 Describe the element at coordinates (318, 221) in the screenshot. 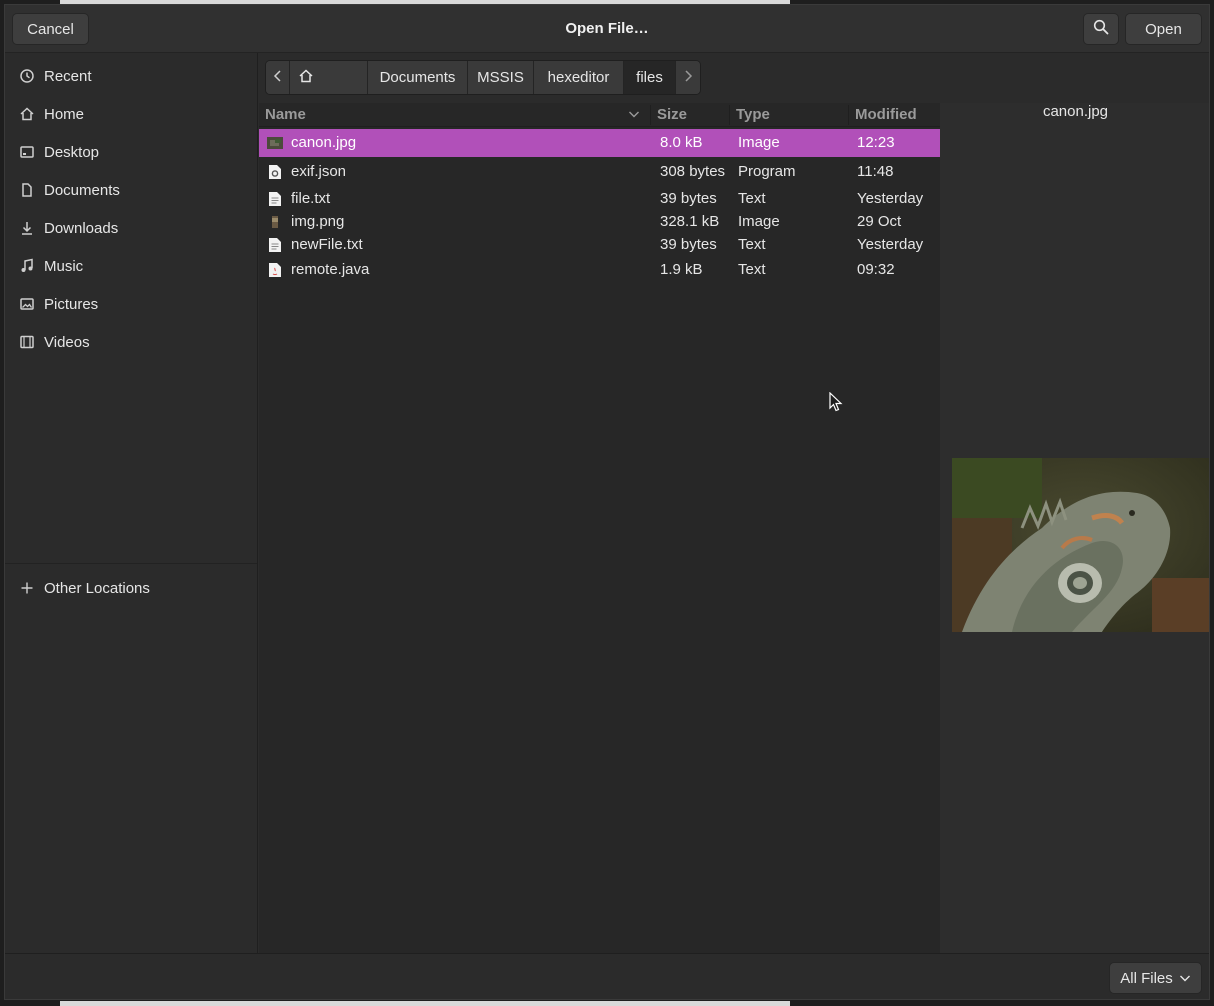

I see `file-name: img.png` at that location.